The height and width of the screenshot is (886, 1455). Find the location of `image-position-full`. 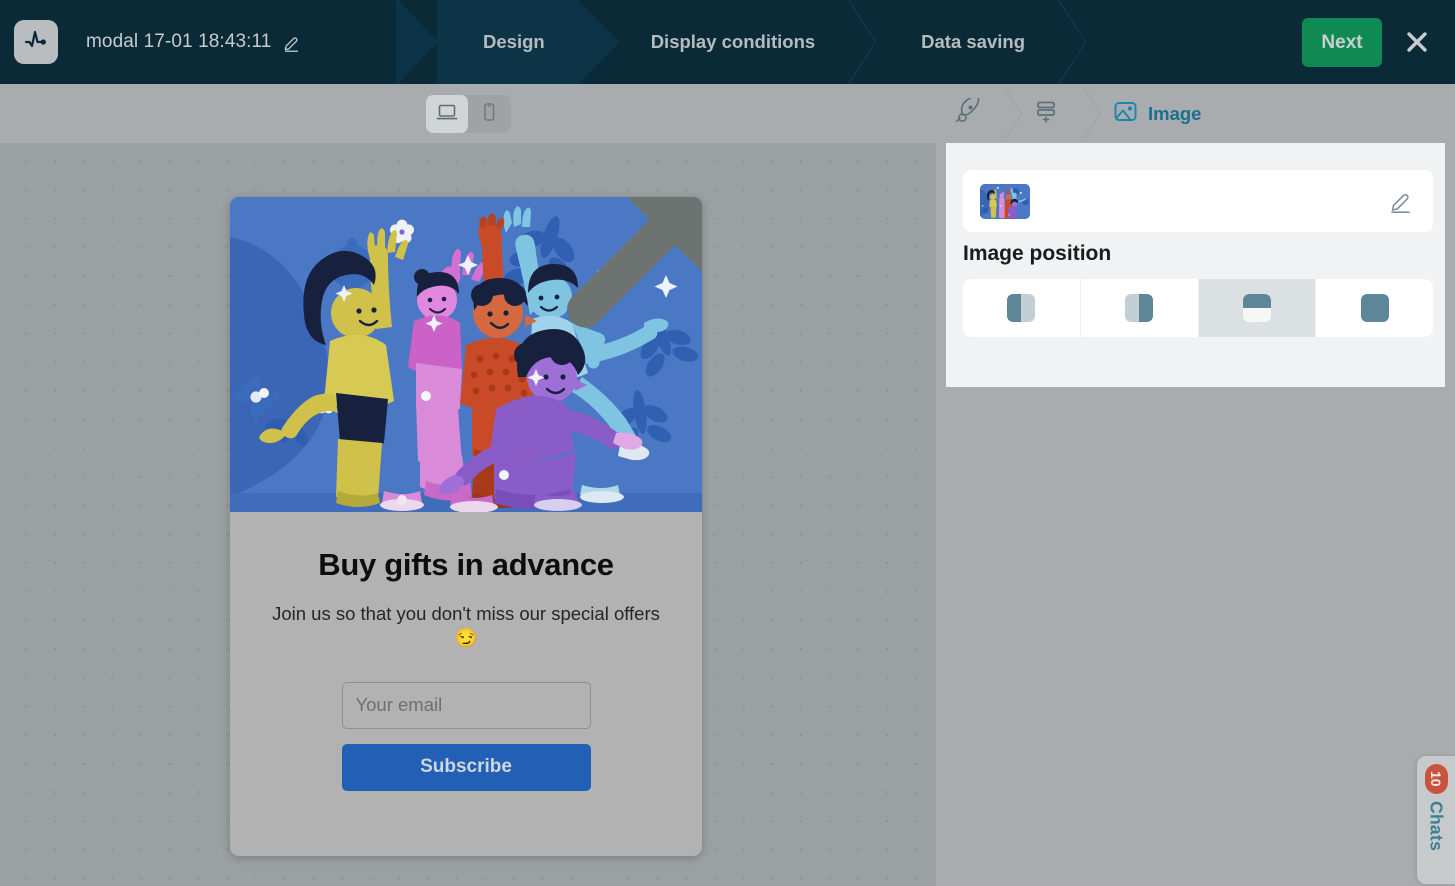

image-position-full is located at coordinates (1374, 308).